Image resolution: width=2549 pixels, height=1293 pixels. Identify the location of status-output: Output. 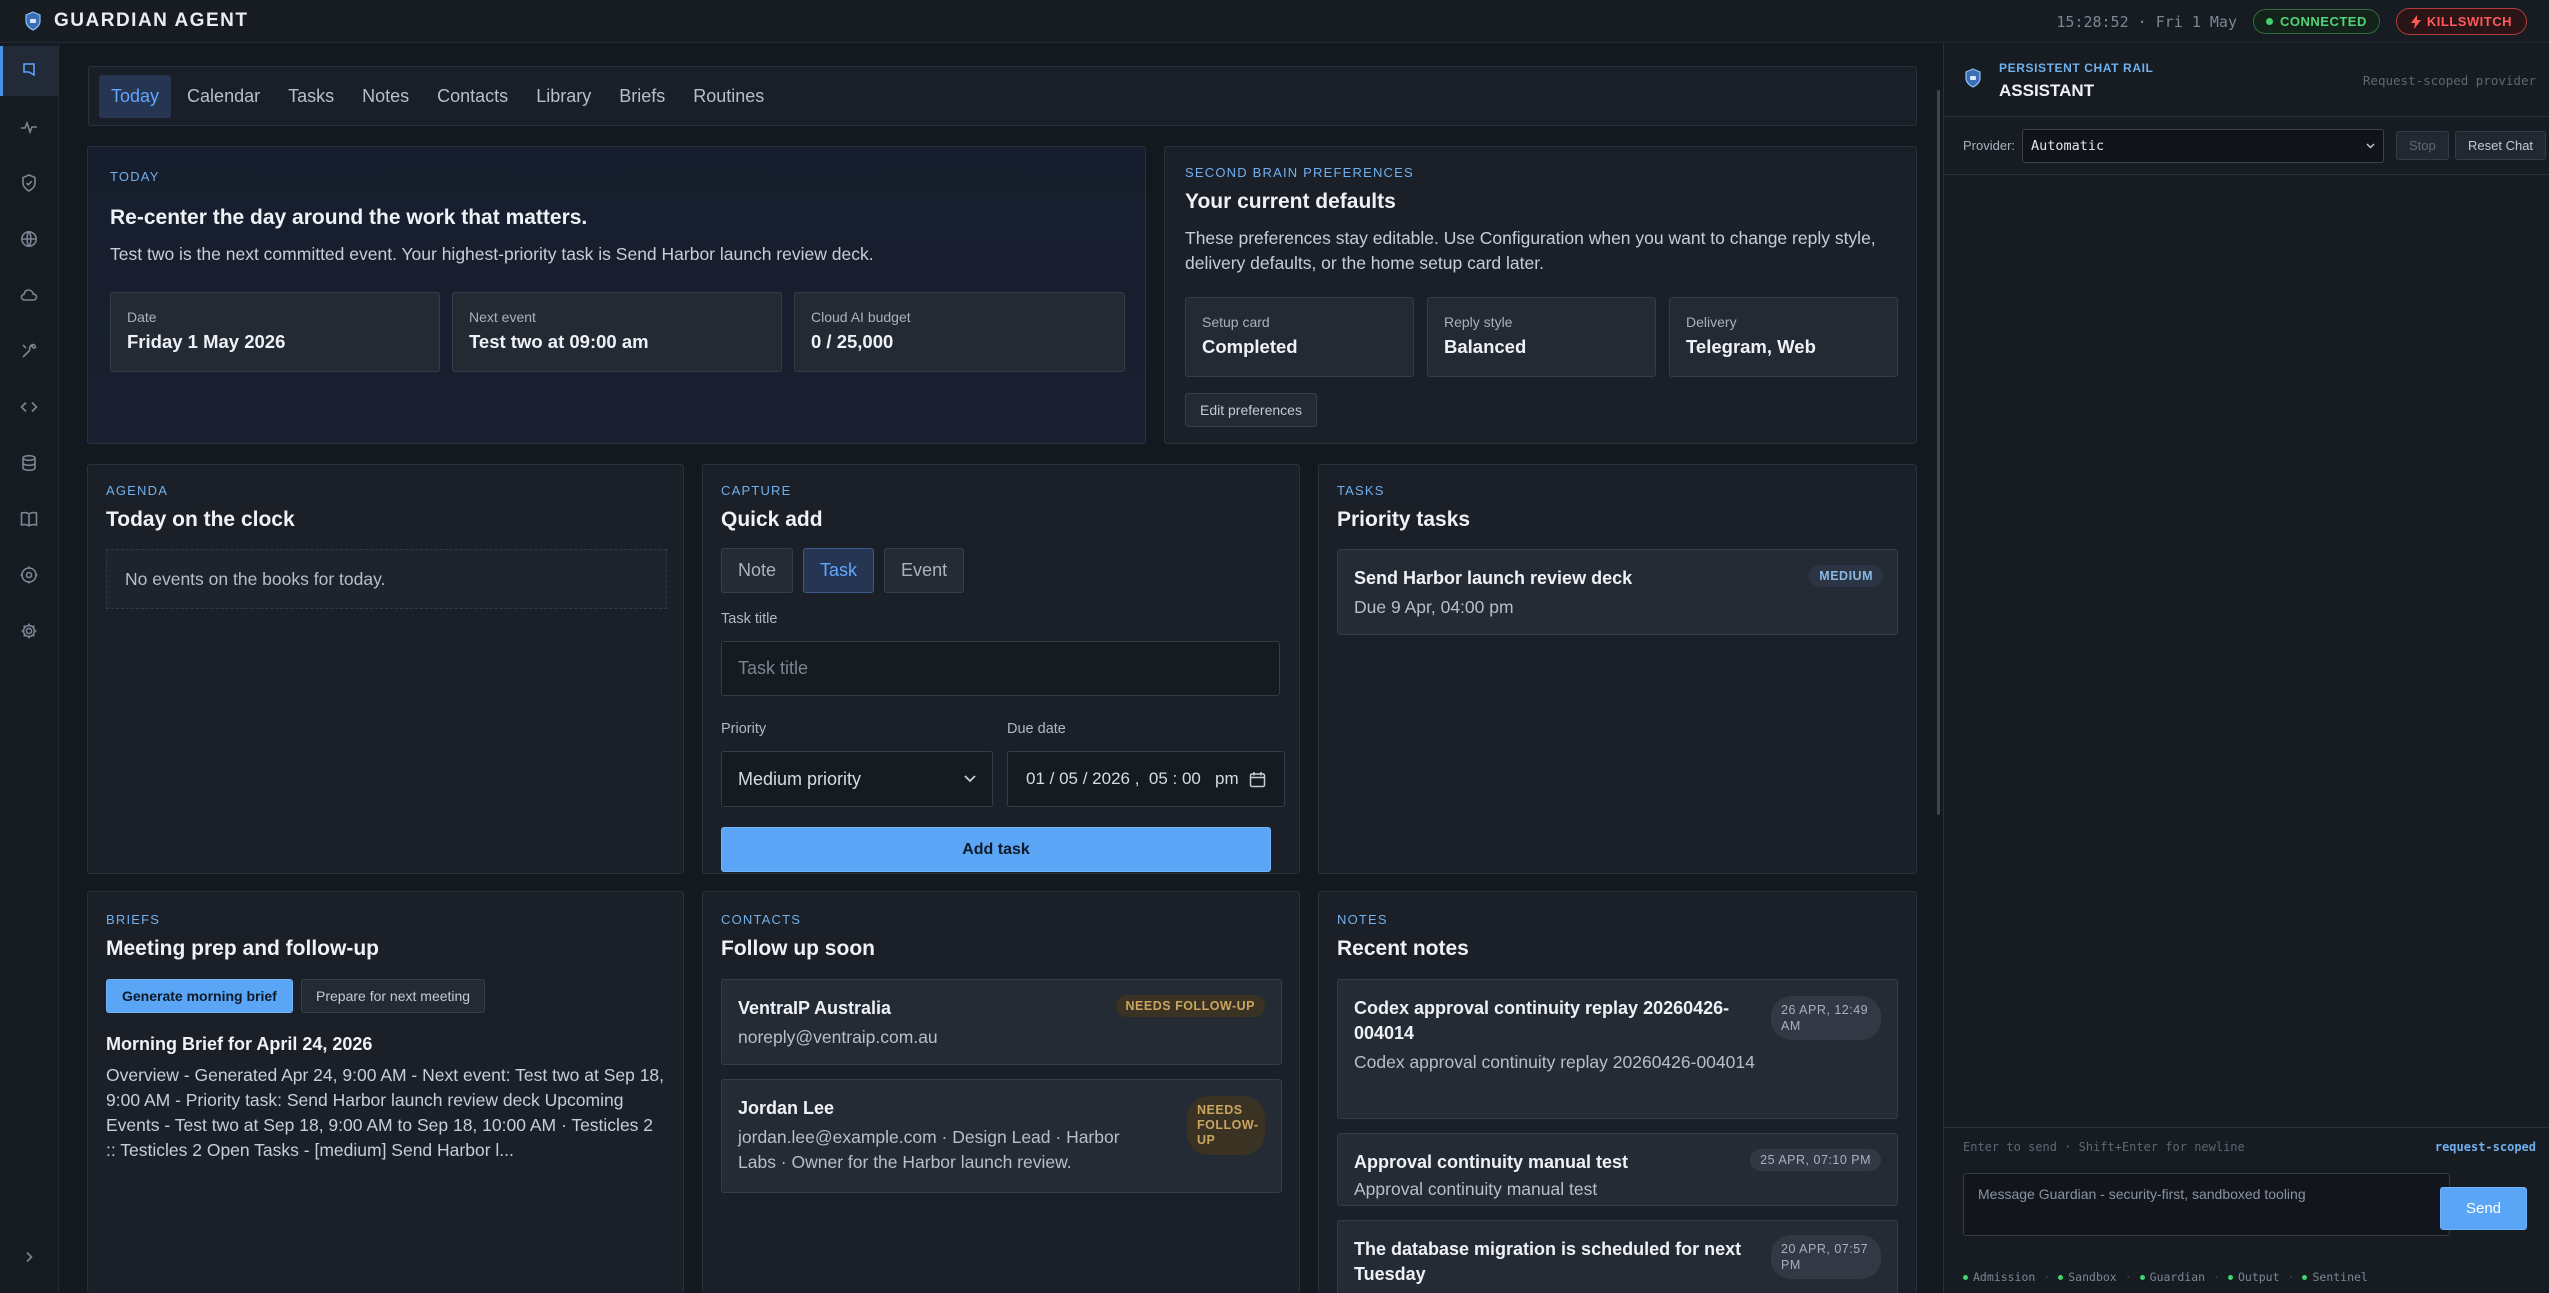
(2253, 1277).